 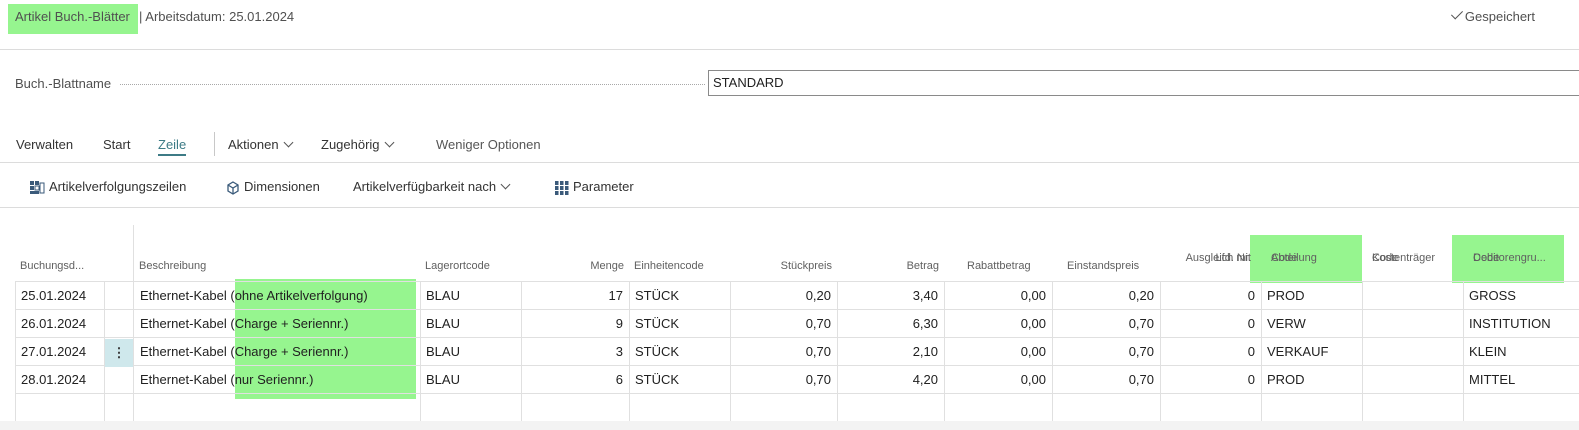 I want to click on dimensions-label: Dimensionen, so click(x=282, y=186).